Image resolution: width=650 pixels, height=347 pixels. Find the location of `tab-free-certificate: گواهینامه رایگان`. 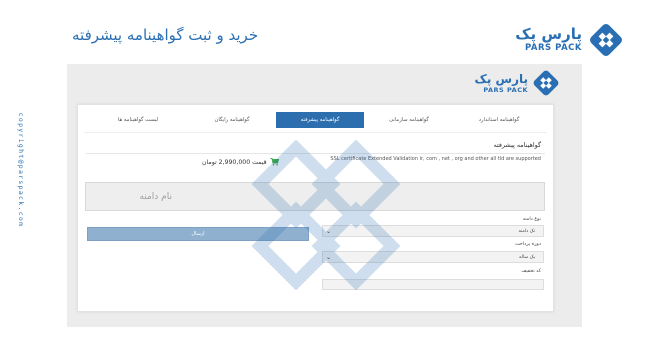

tab-free-certificate: گواهینامه رایگان is located at coordinates (232, 120).